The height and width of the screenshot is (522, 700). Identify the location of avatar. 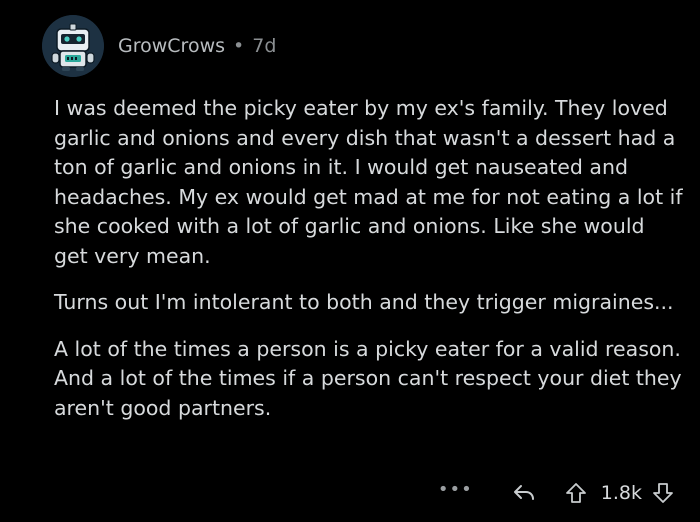
(73, 46).